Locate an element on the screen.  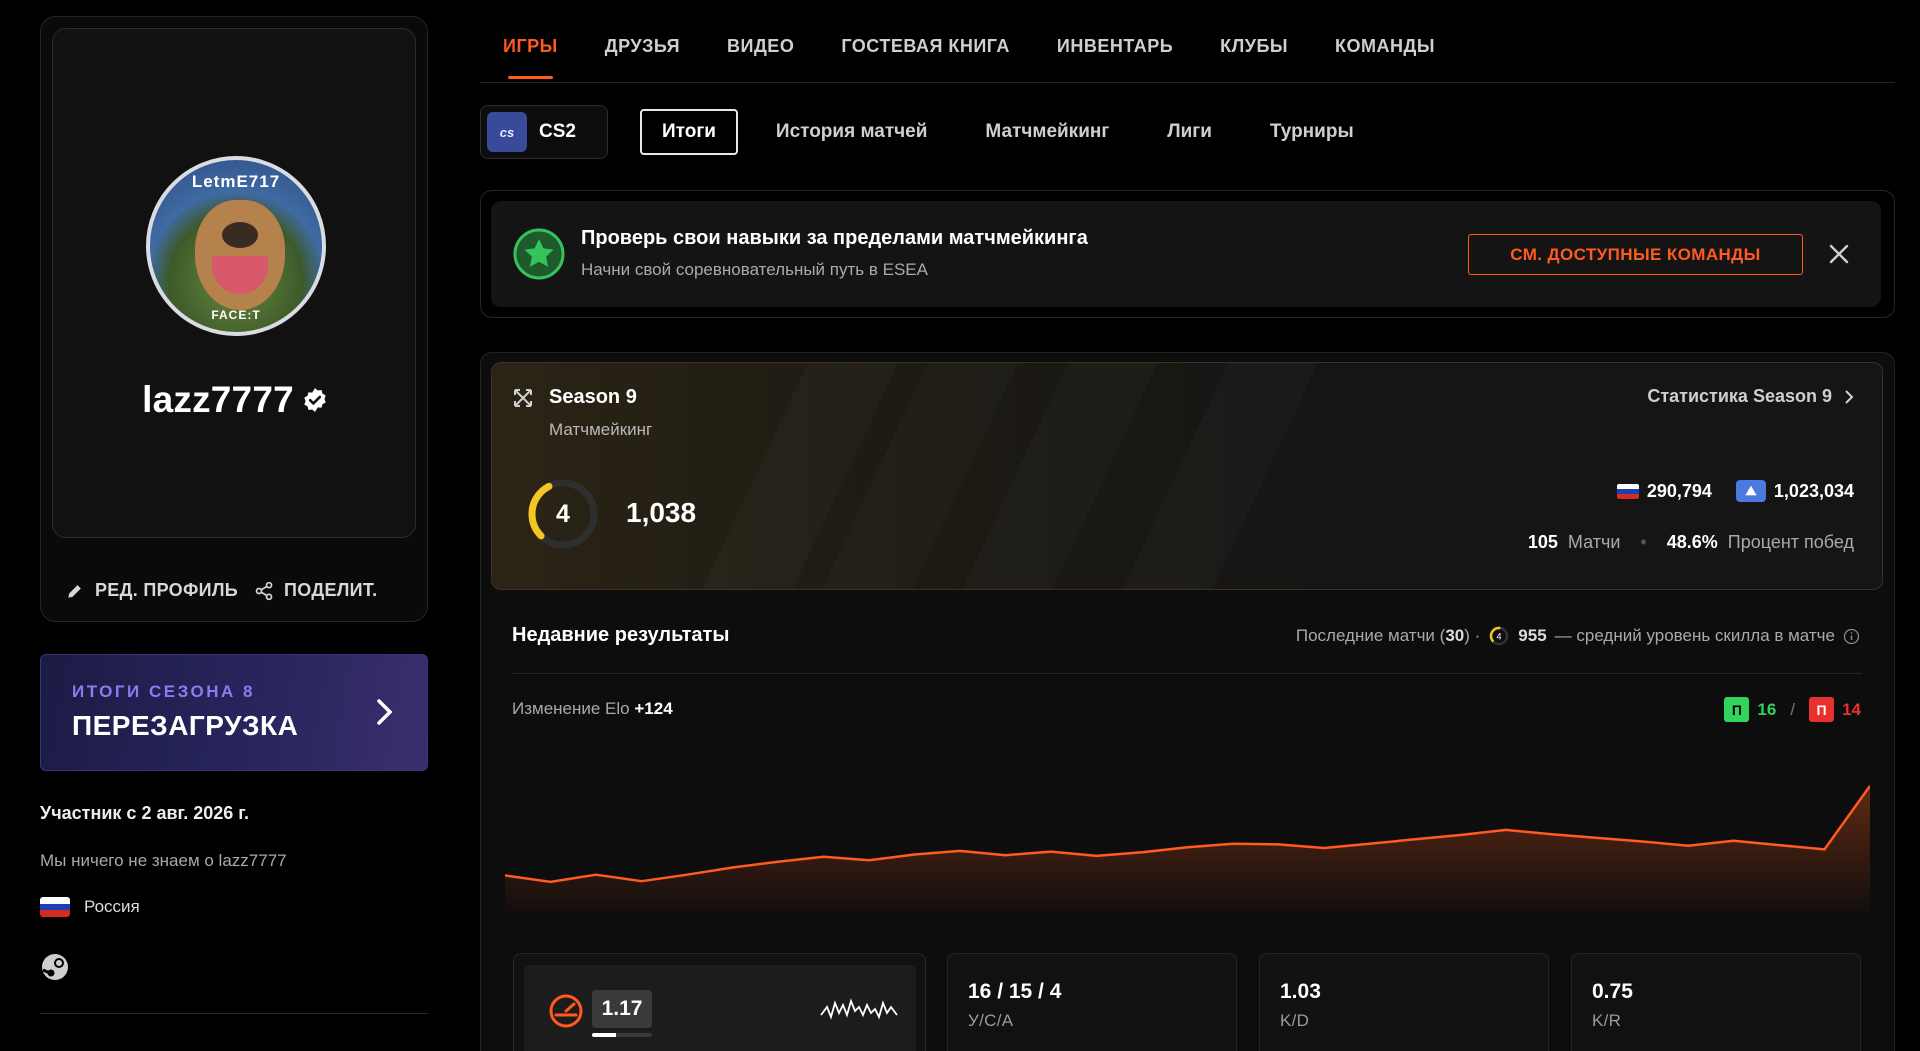
rating-box: 1.17 is located at coordinates (719, 1002).